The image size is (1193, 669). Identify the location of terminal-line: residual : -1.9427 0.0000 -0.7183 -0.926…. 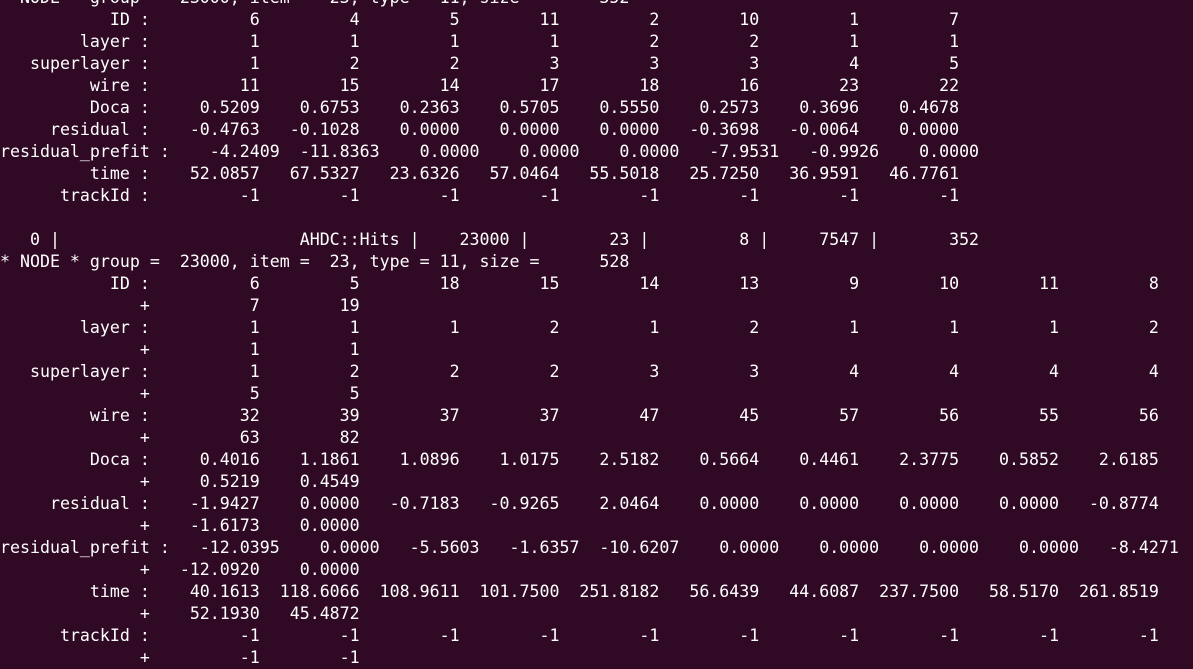
(579, 503).